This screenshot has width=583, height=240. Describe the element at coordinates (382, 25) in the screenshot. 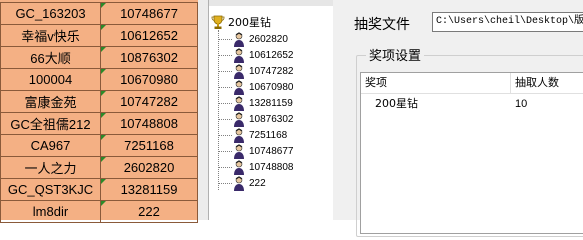

I see `lottery-file-label: 抽奖文件` at that location.